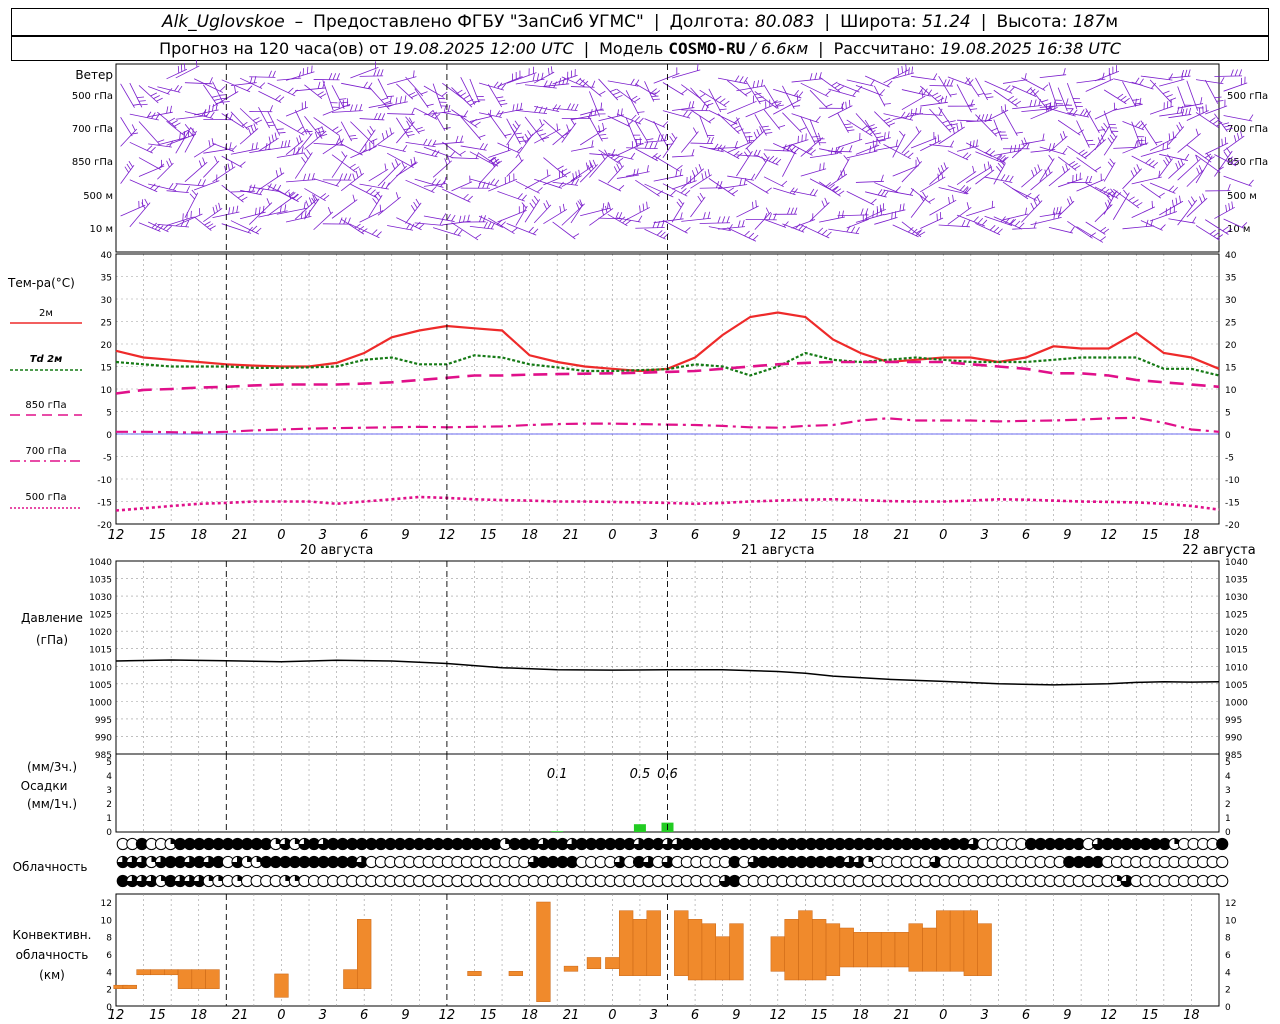  Describe the element at coordinates (1236, 581) in the screenshot. I see `pressure-tick-right: 1035` at that location.